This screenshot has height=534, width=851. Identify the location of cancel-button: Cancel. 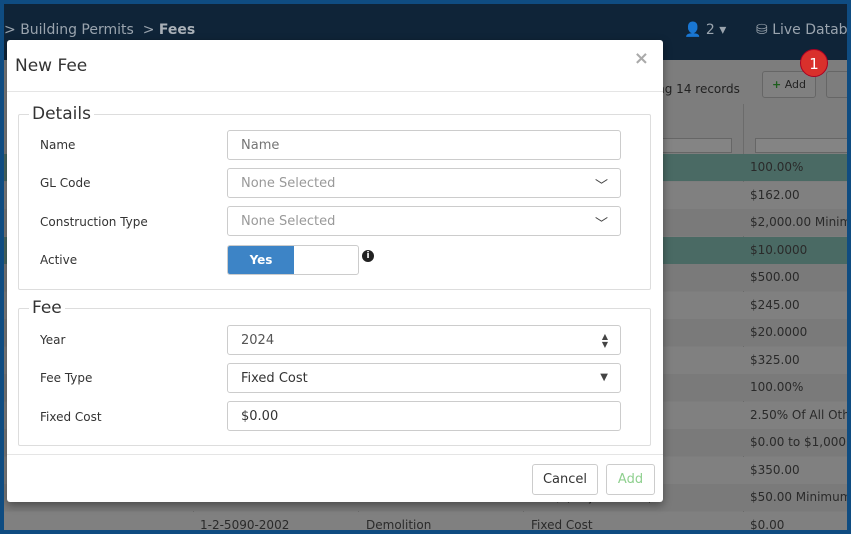
(565, 479).